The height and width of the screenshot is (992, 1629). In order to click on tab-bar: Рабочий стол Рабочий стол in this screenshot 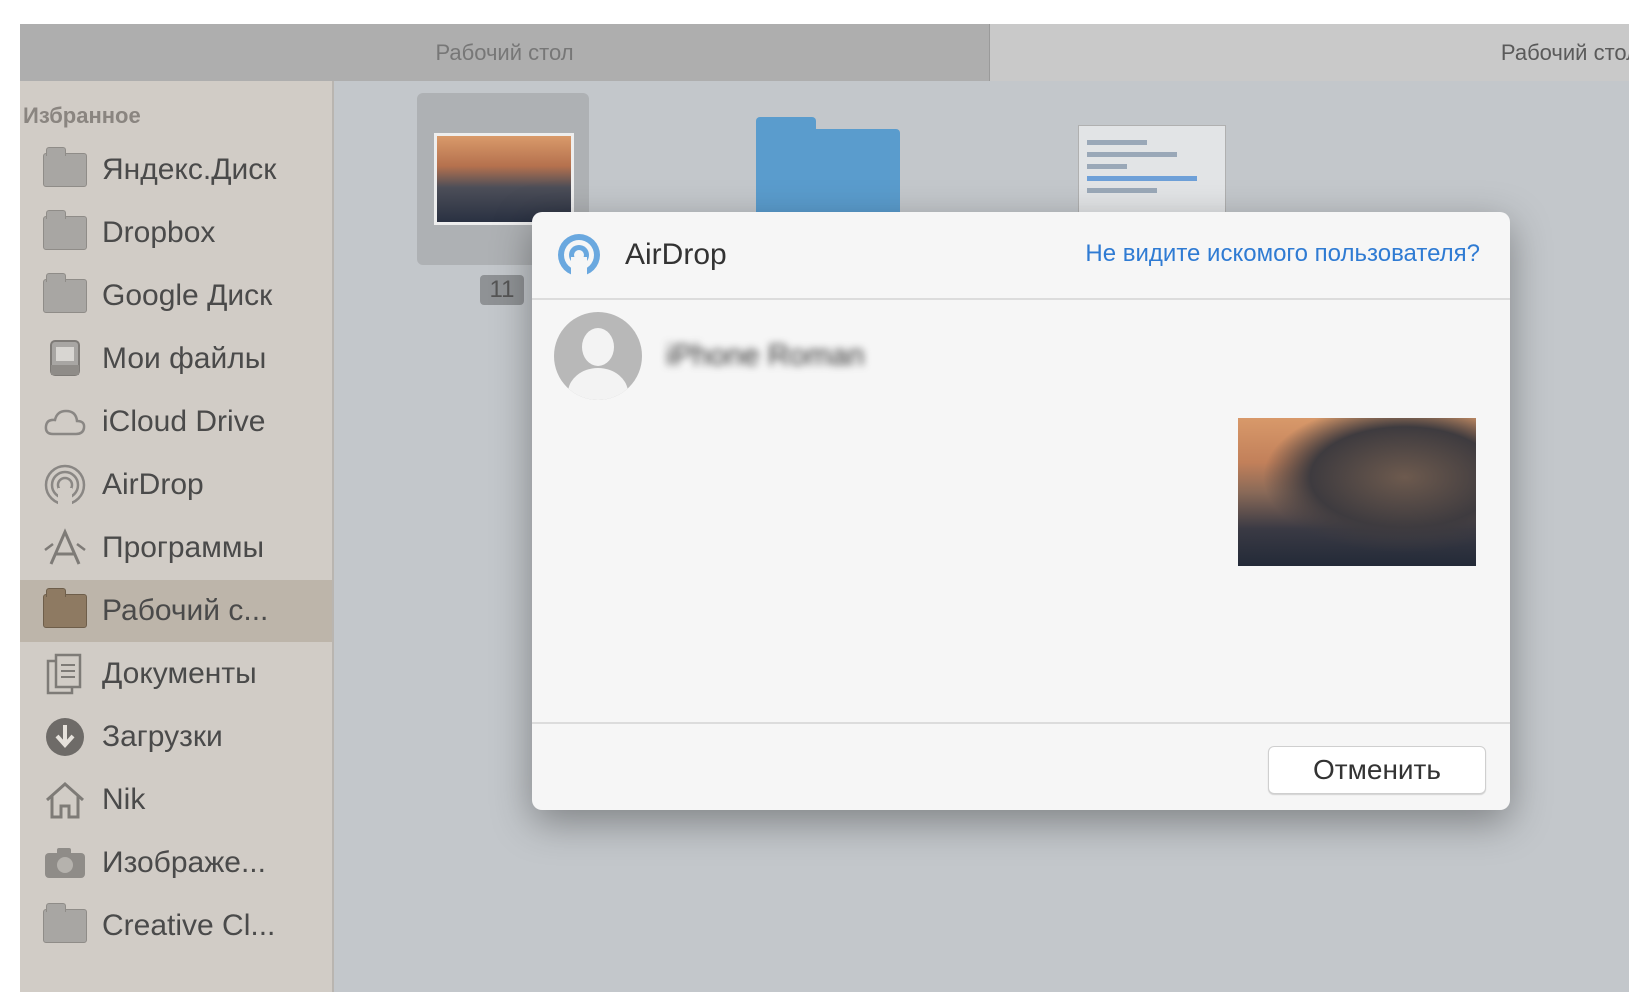, I will do `click(824, 52)`.